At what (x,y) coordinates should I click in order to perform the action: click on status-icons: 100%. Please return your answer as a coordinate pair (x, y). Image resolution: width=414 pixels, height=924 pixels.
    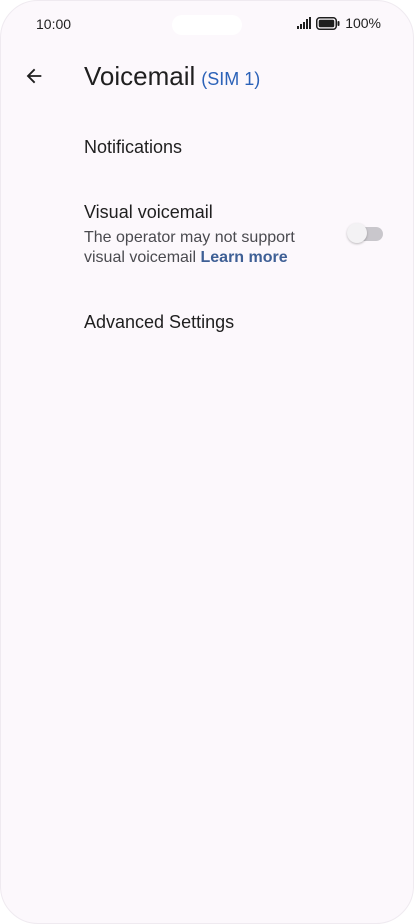
    Looking at the image, I should click on (339, 23).